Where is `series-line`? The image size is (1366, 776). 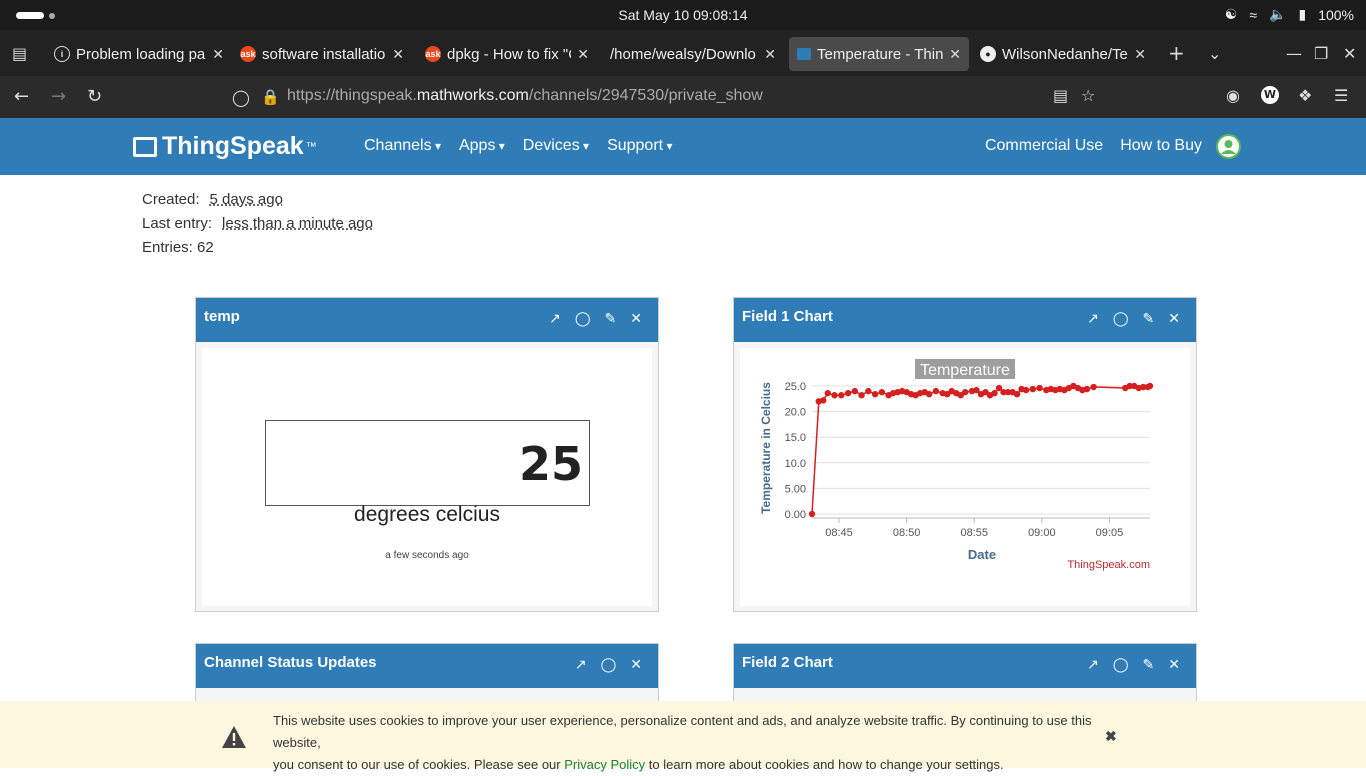
series-line is located at coordinates (981, 450).